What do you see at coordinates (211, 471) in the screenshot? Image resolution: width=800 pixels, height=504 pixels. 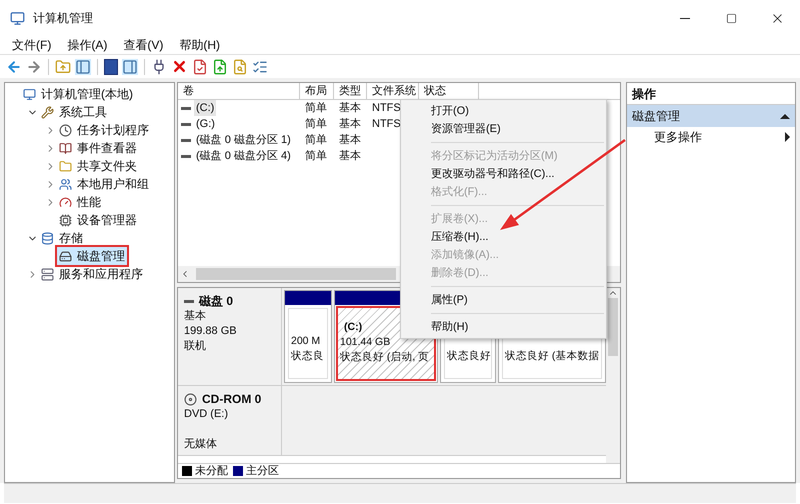 I see `legend-label: 未分配` at bounding box center [211, 471].